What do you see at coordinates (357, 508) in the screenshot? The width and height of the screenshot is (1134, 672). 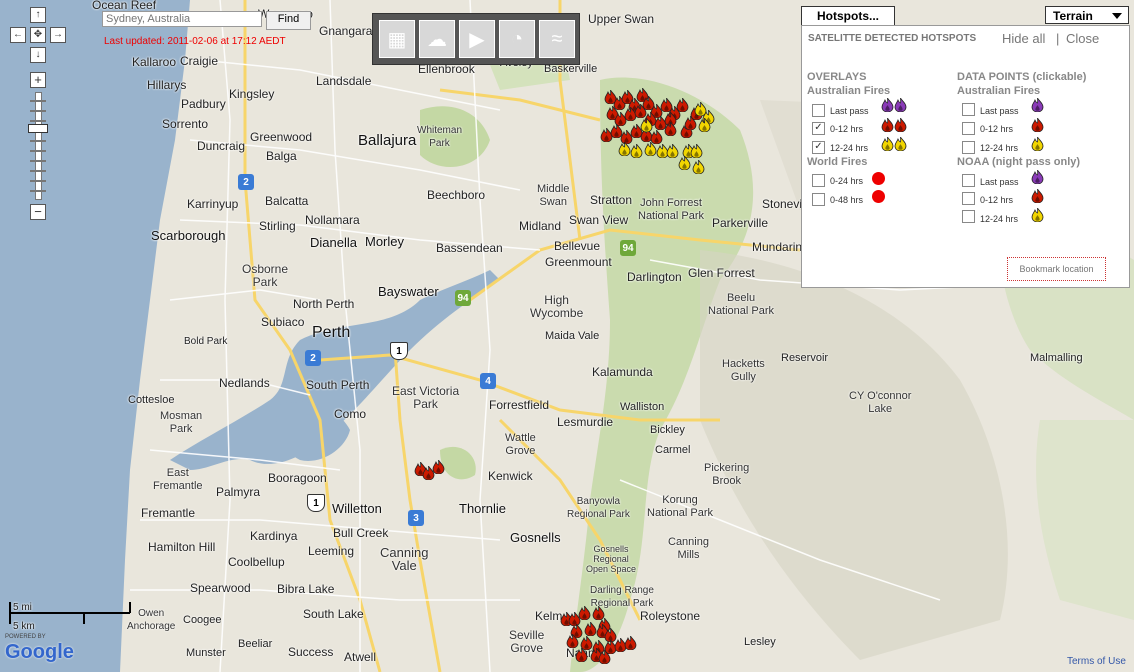 I see `map-label: Willetton` at bounding box center [357, 508].